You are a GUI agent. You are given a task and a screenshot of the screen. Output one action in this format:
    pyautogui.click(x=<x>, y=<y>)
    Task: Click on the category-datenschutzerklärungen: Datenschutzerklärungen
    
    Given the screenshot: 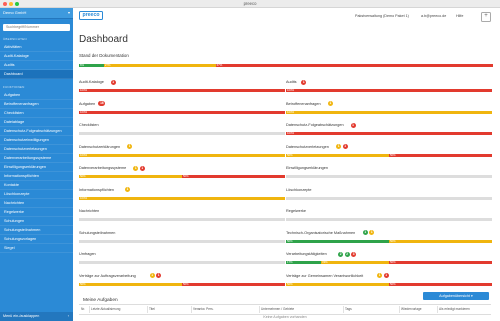 What is the action you would take?
    pyautogui.click(x=99, y=147)
    